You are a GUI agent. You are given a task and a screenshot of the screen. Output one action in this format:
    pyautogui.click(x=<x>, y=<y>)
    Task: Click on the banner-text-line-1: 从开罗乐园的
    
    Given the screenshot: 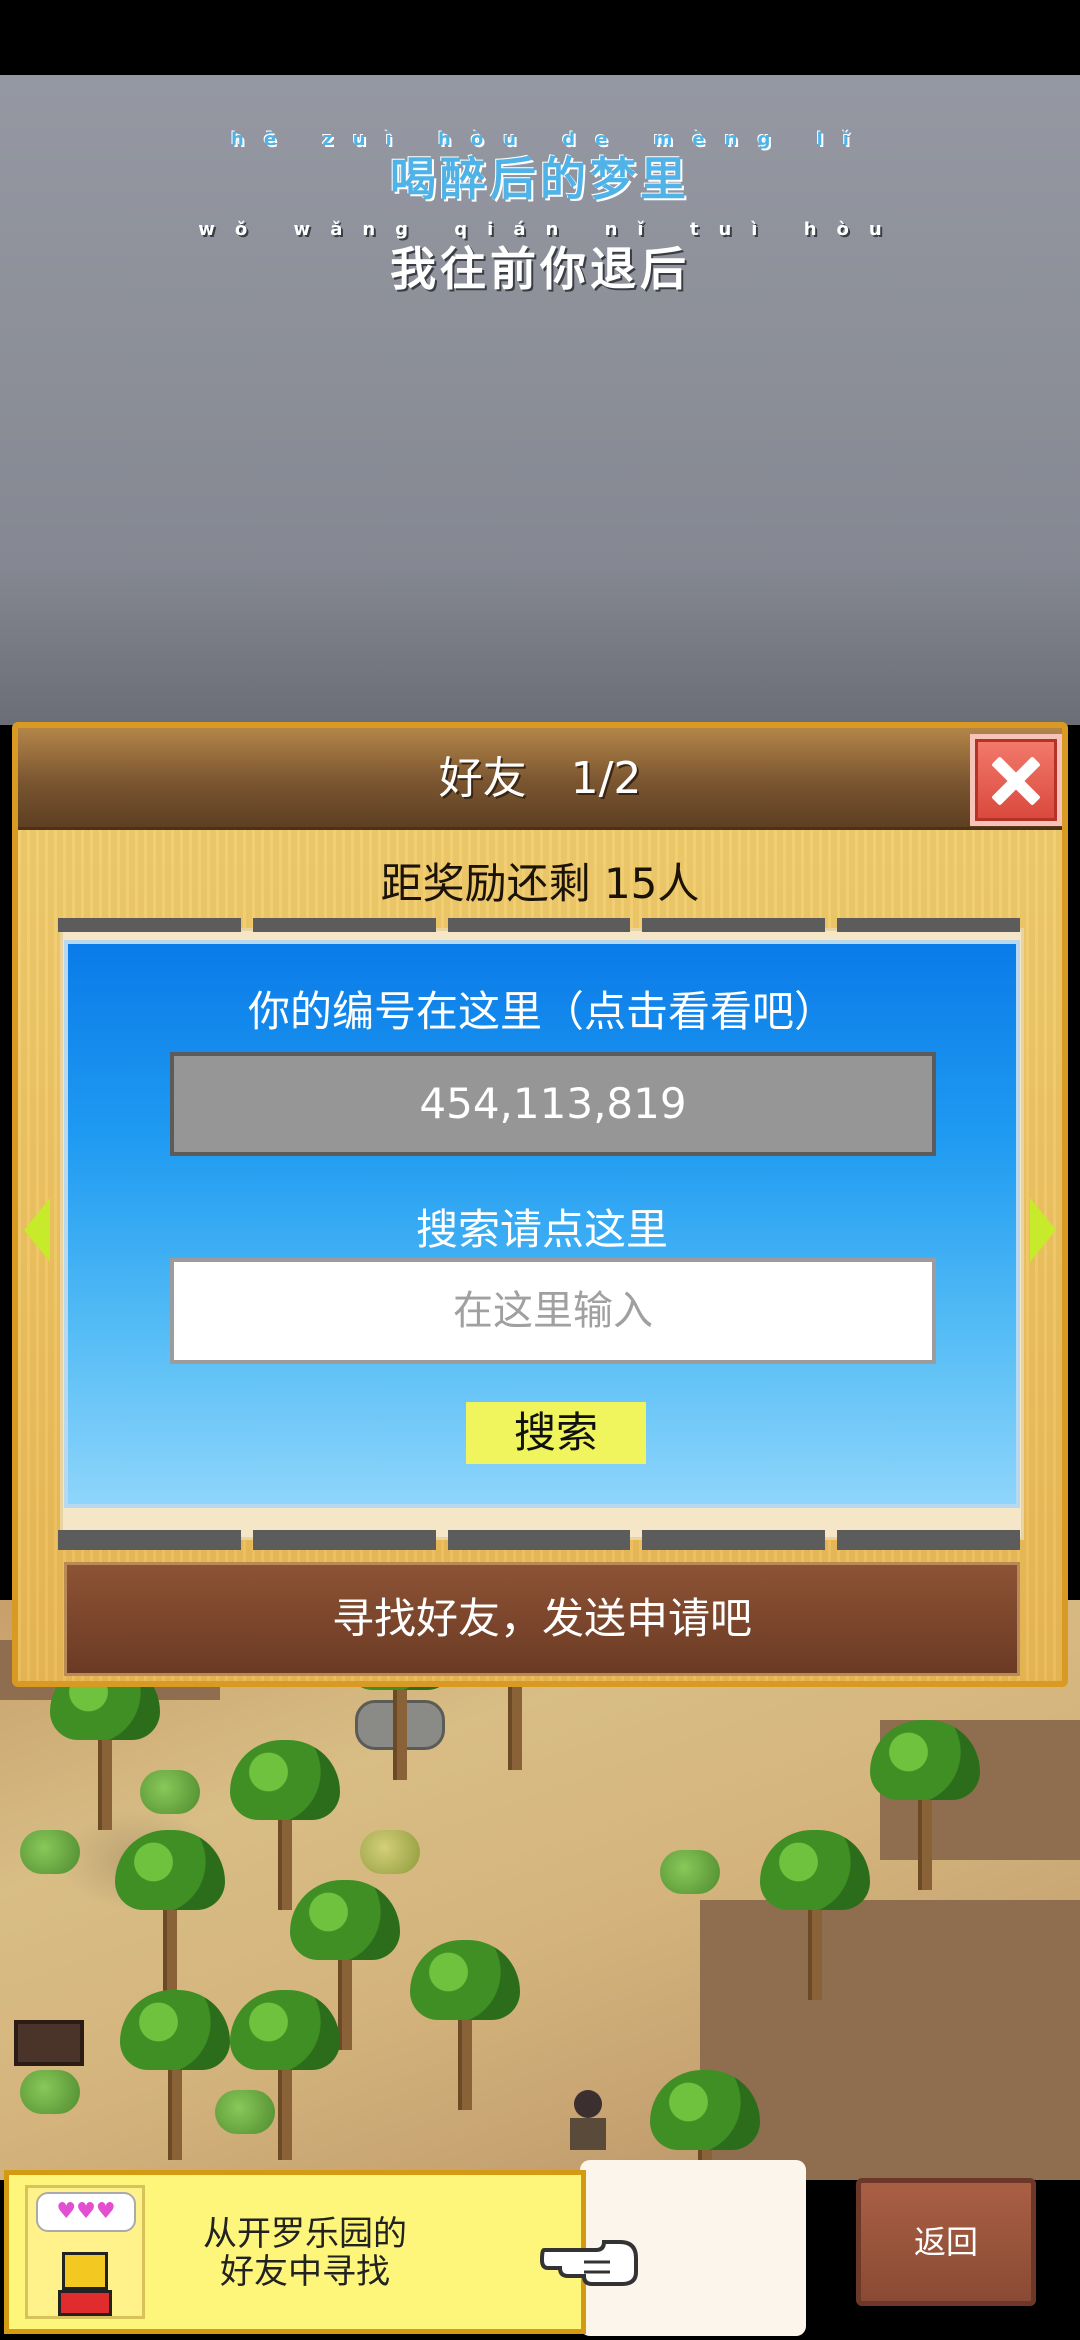 What is the action you would take?
    pyautogui.click(x=305, y=2234)
    